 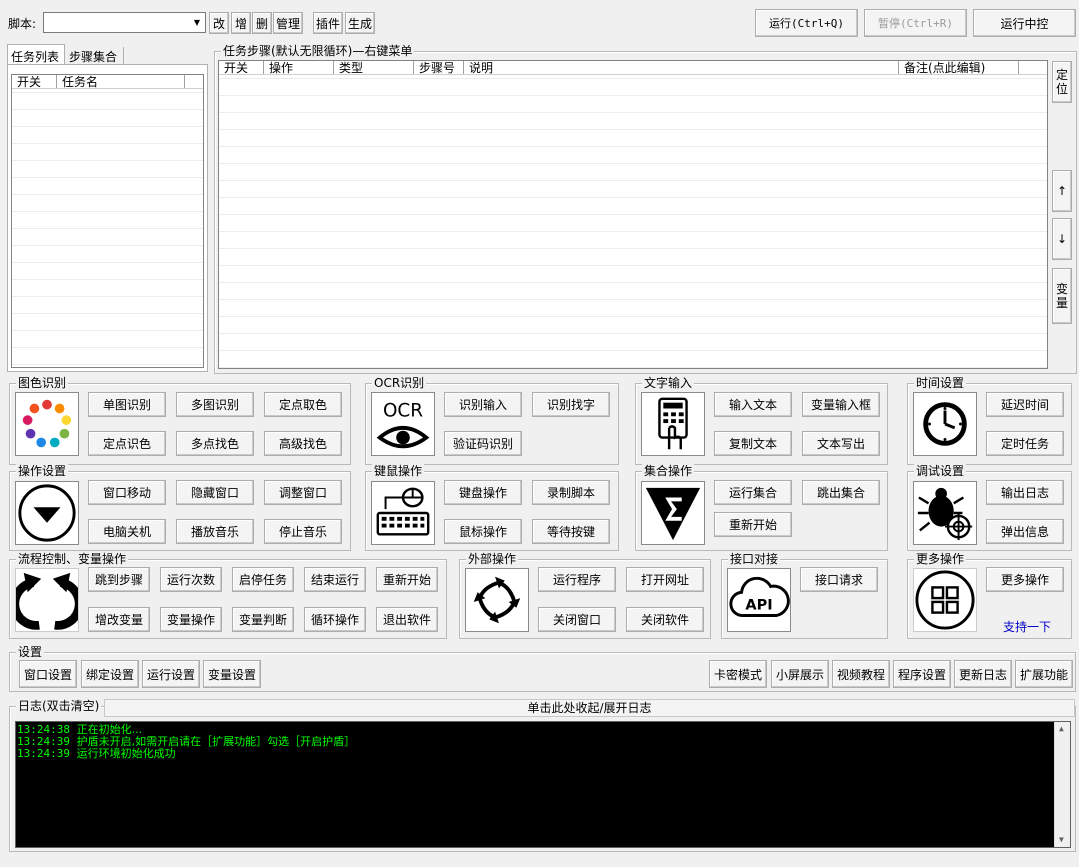 What do you see at coordinates (922, 674) in the screenshot?
I see `program-settings-button: 程序设置` at bounding box center [922, 674].